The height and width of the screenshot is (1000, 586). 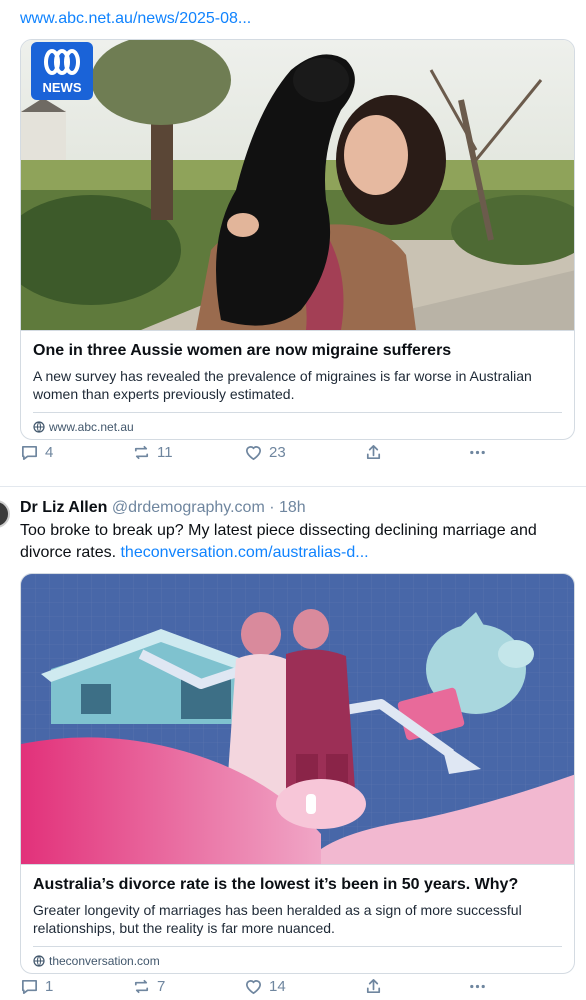 I want to click on abc-news-logo-text: NEWS, so click(x=62, y=87).